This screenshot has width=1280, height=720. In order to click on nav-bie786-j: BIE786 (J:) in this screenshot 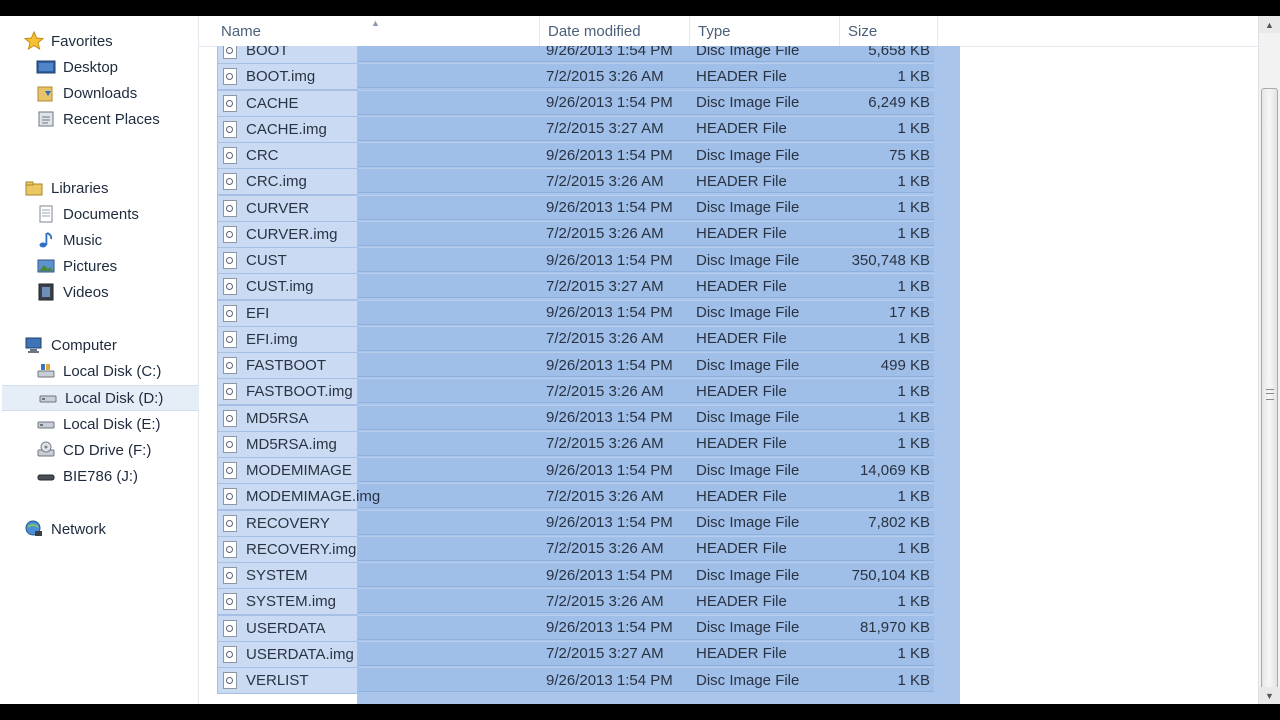, I will do `click(116, 476)`.